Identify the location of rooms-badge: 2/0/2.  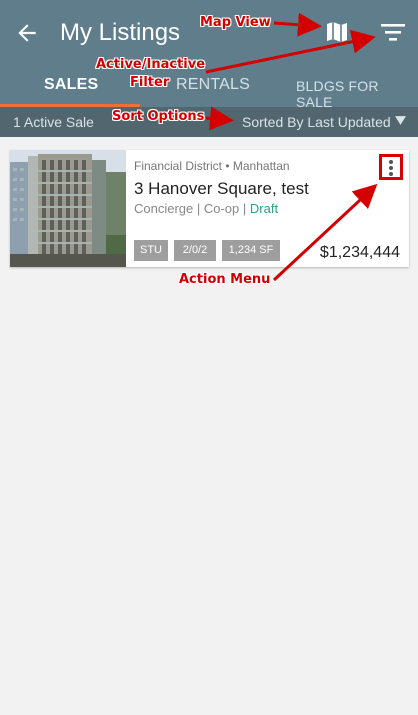
(195, 250).